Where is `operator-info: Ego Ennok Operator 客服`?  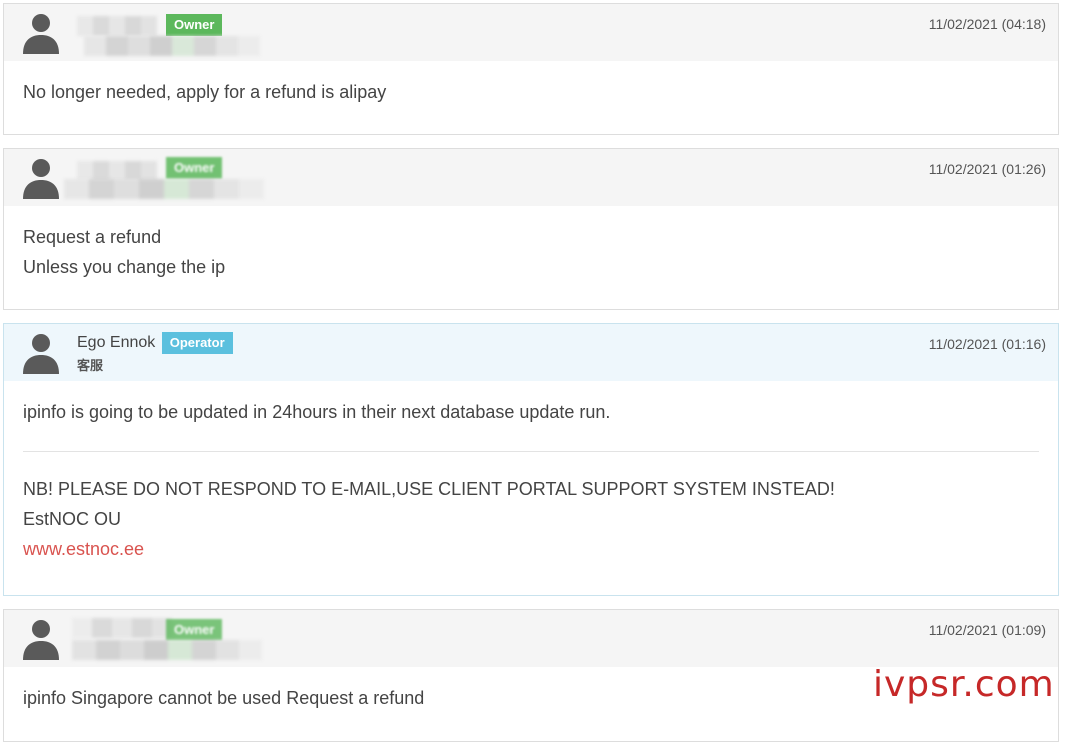 operator-info: Ego Ennok Operator 客服 is located at coordinates (155, 353).